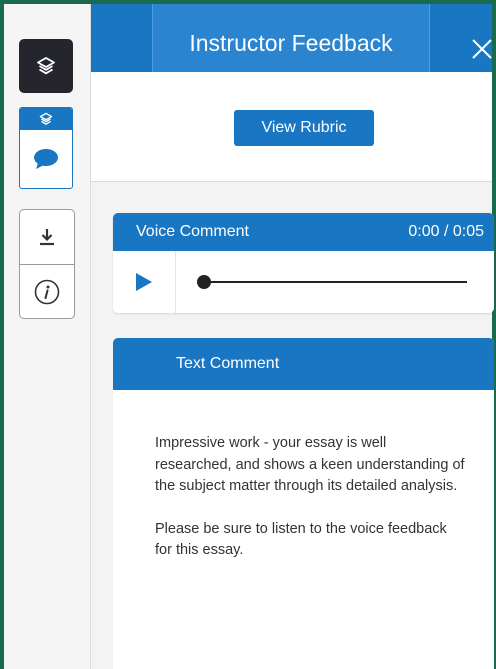 This screenshot has width=496, height=669. I want to click on layers-button, so click(46, 66).